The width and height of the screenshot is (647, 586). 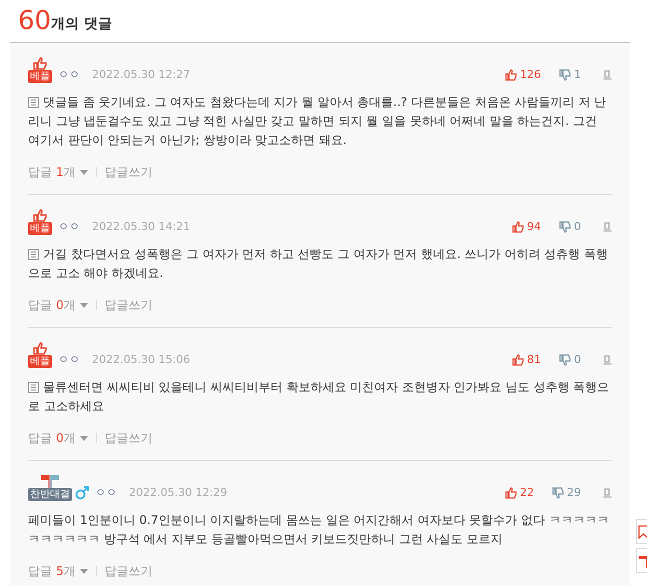 I want to click on comment-text: 거길 찼다면서요 성폭행은 그 여자가 먼저 하고 선빵도 그 여자가 먼저 했네요. 쓰니가 어히려 성츄행 폭행으로 고소 해야 하겠네요., so click(x=319, y=264).